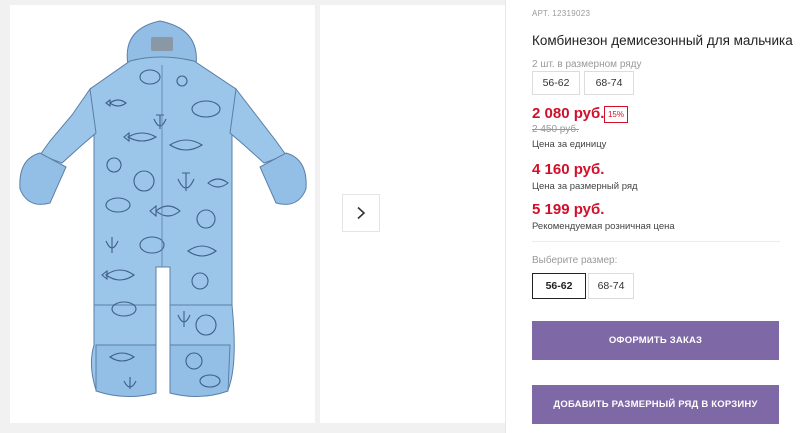  I want to click on checkout-button: ОФОРМИТЬ ЗАКАЗ, so click(655, 340).